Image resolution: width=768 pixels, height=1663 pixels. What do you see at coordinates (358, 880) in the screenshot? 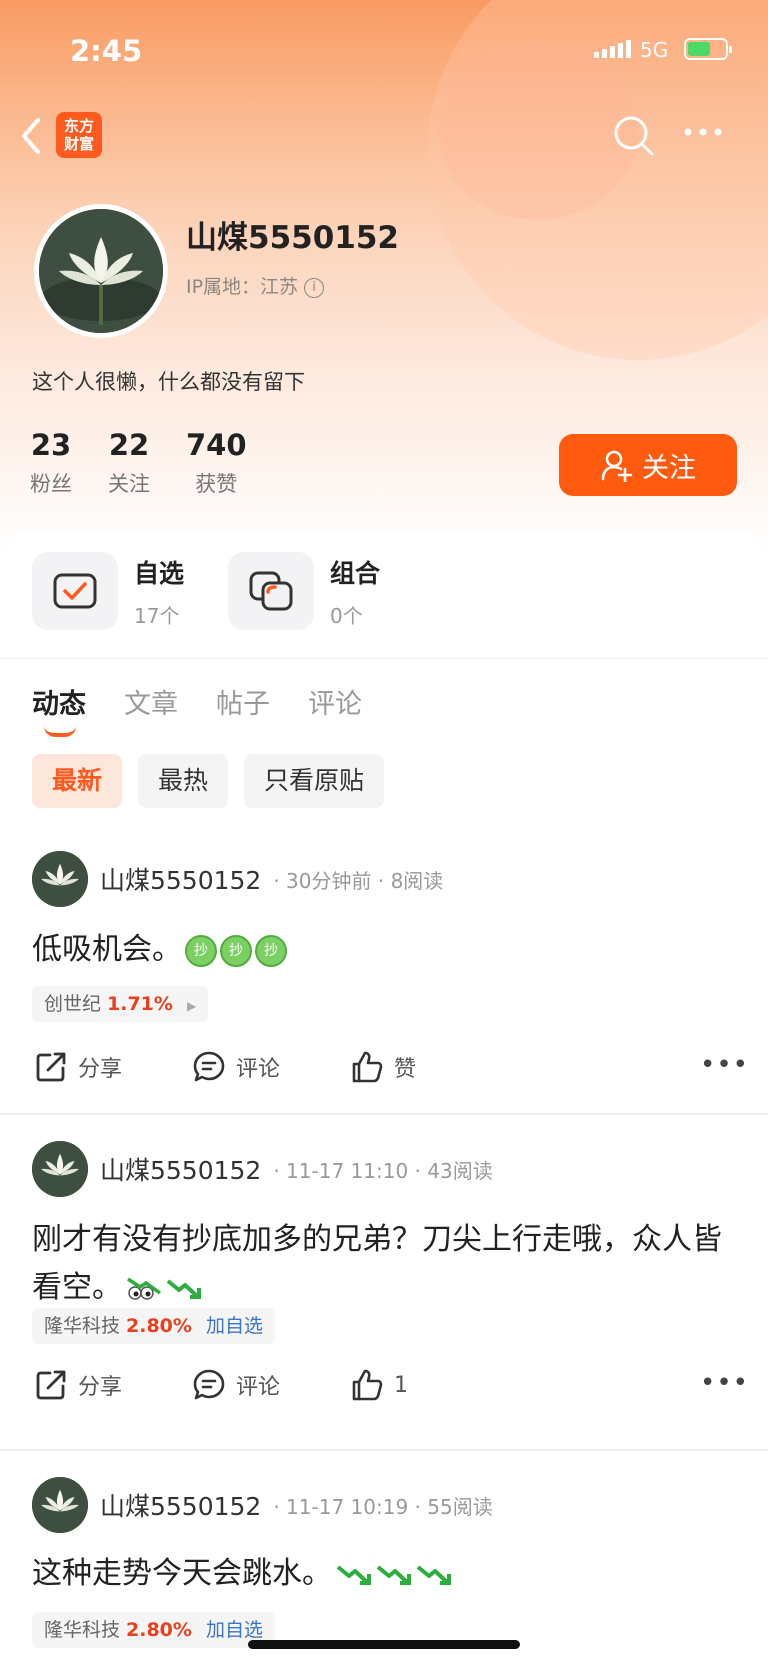
I see `post-meta: · 30分钟前 · 8阅读` at bounding box center [358, 880].